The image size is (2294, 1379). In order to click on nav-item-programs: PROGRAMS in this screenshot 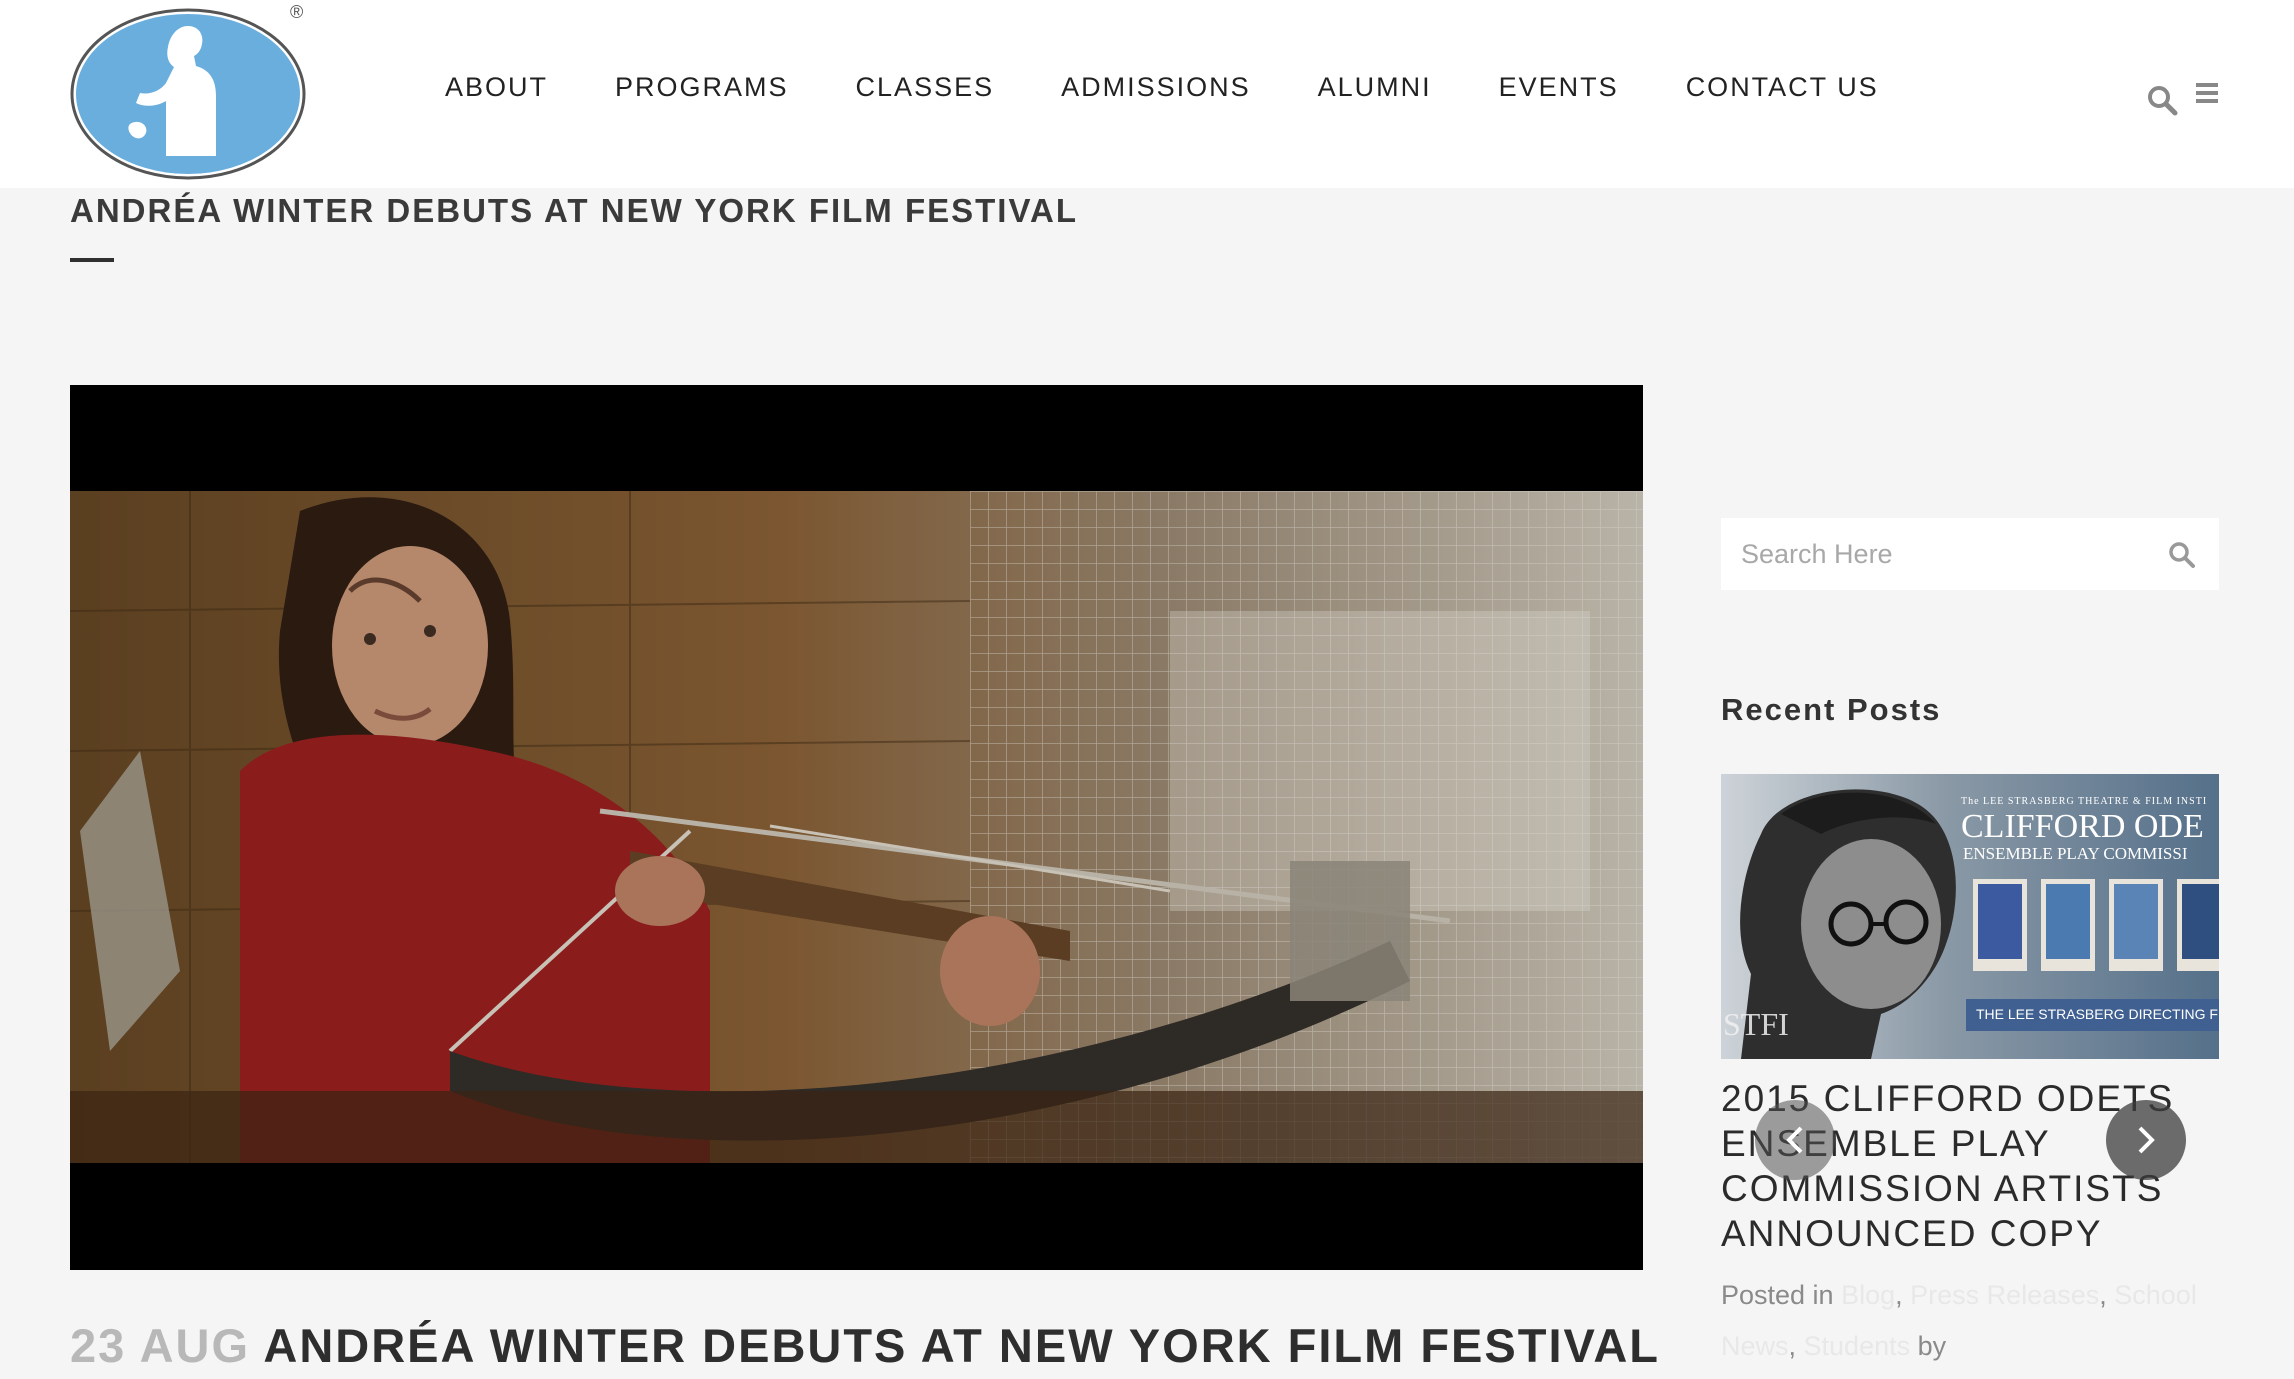, I will do `click(702, 87)`.